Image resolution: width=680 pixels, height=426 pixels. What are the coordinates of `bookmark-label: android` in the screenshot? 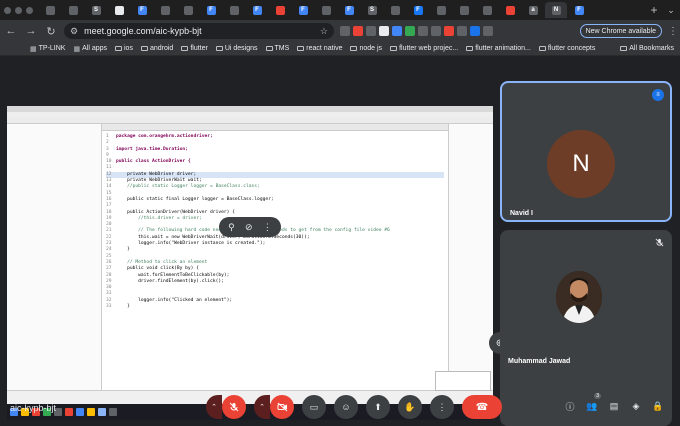 It's located at (161, 48).